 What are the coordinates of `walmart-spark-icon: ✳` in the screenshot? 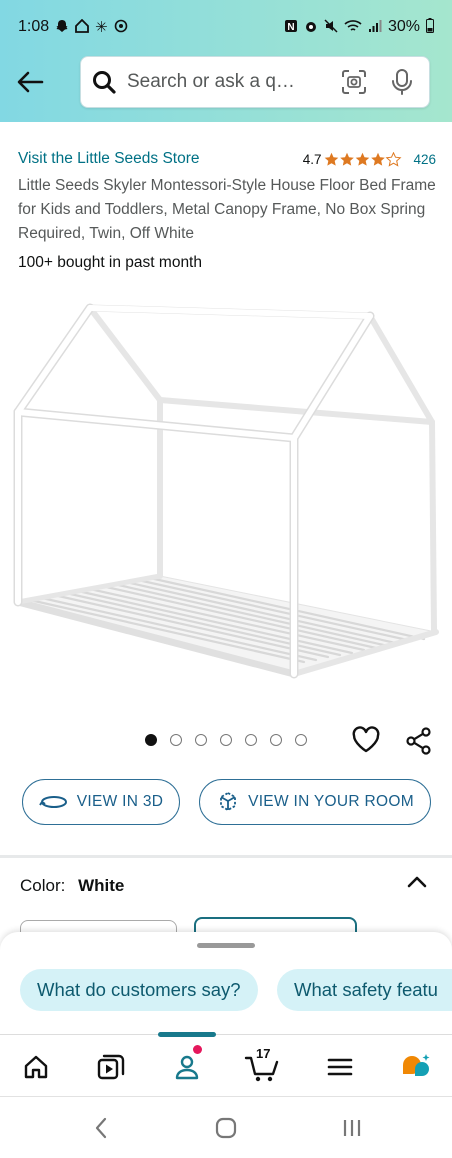 It's located at (101, 27).